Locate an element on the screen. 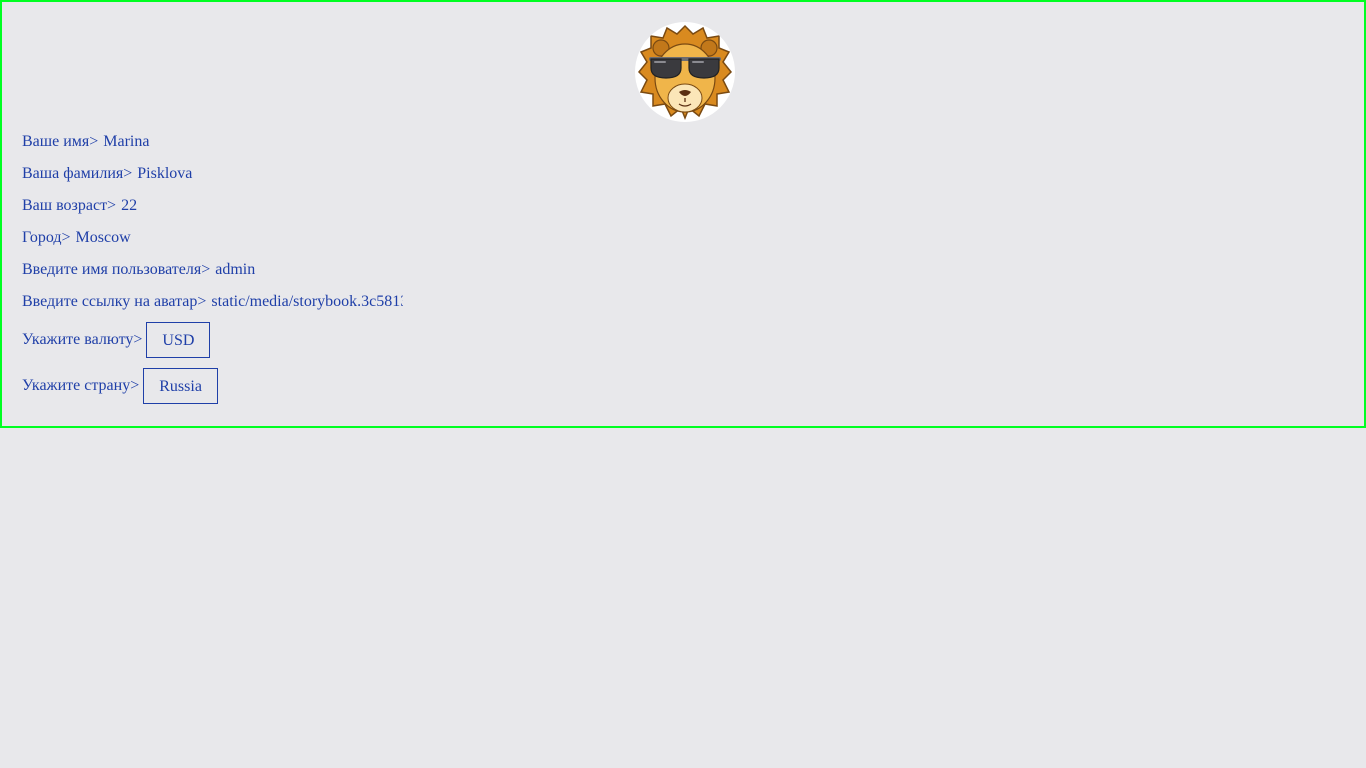  username-label: Введите имя пользователя> is located at coordinates (116, 269).